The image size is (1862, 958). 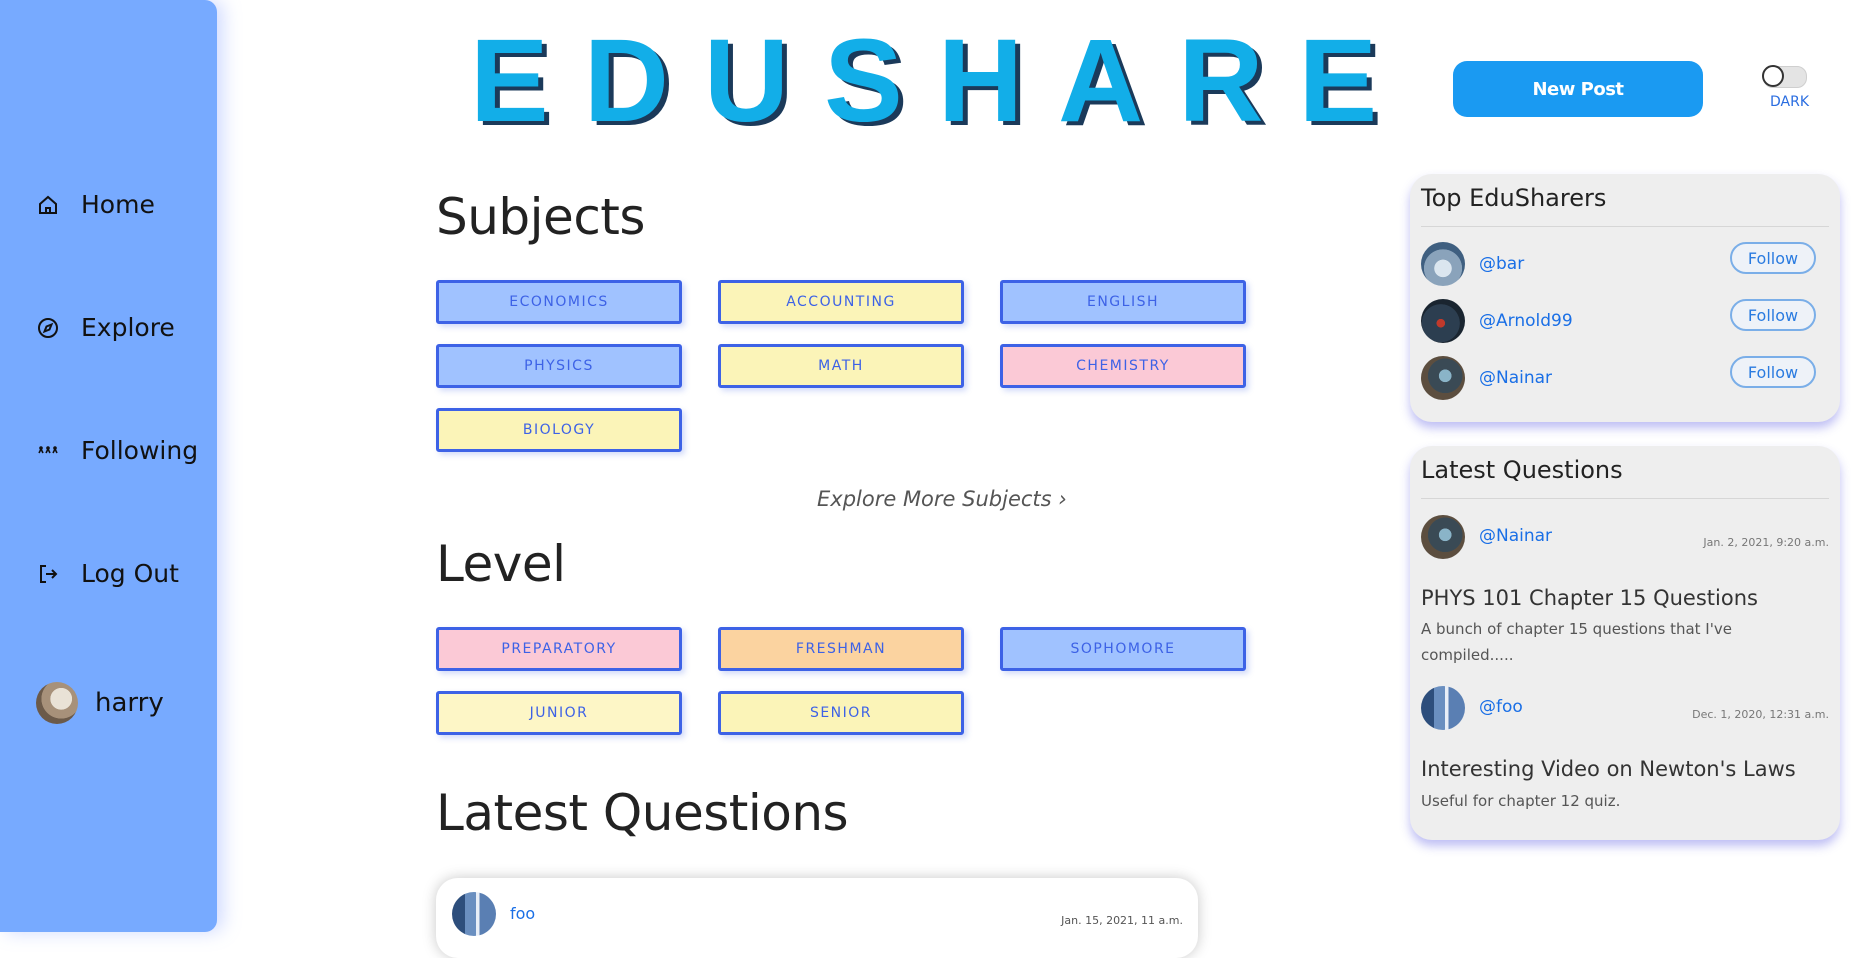 What do you see at coordinates (1123, 302) in the screenshot?
I see `subject-tag: ENGLISH` at bounding box center [1123, 302].